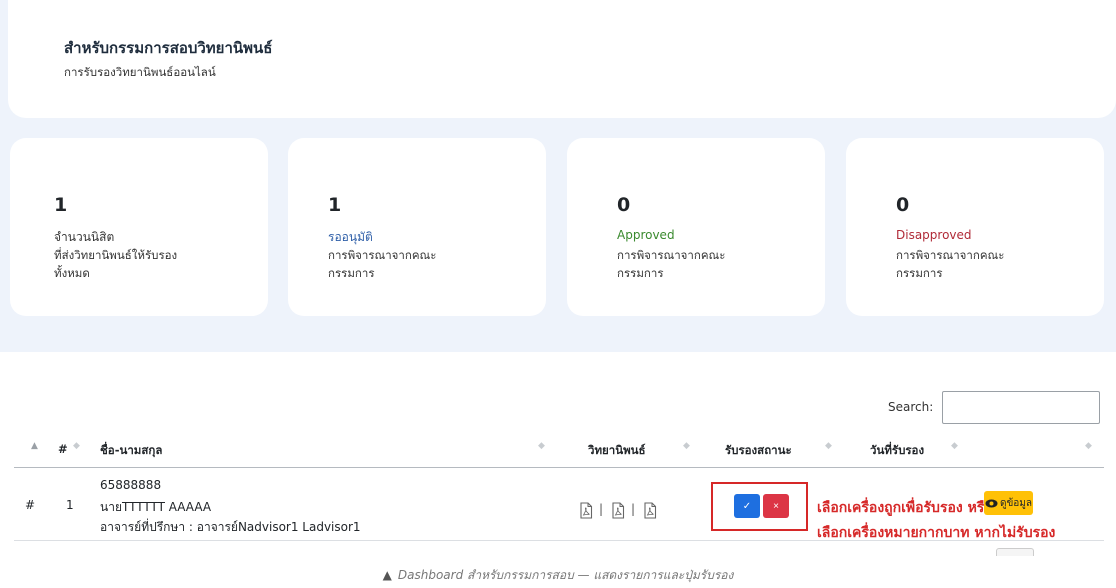 The image size is (1116, 588). Describe the element at coordinates (991, 503) in the screenshot. I see `eye-icon` at that location.